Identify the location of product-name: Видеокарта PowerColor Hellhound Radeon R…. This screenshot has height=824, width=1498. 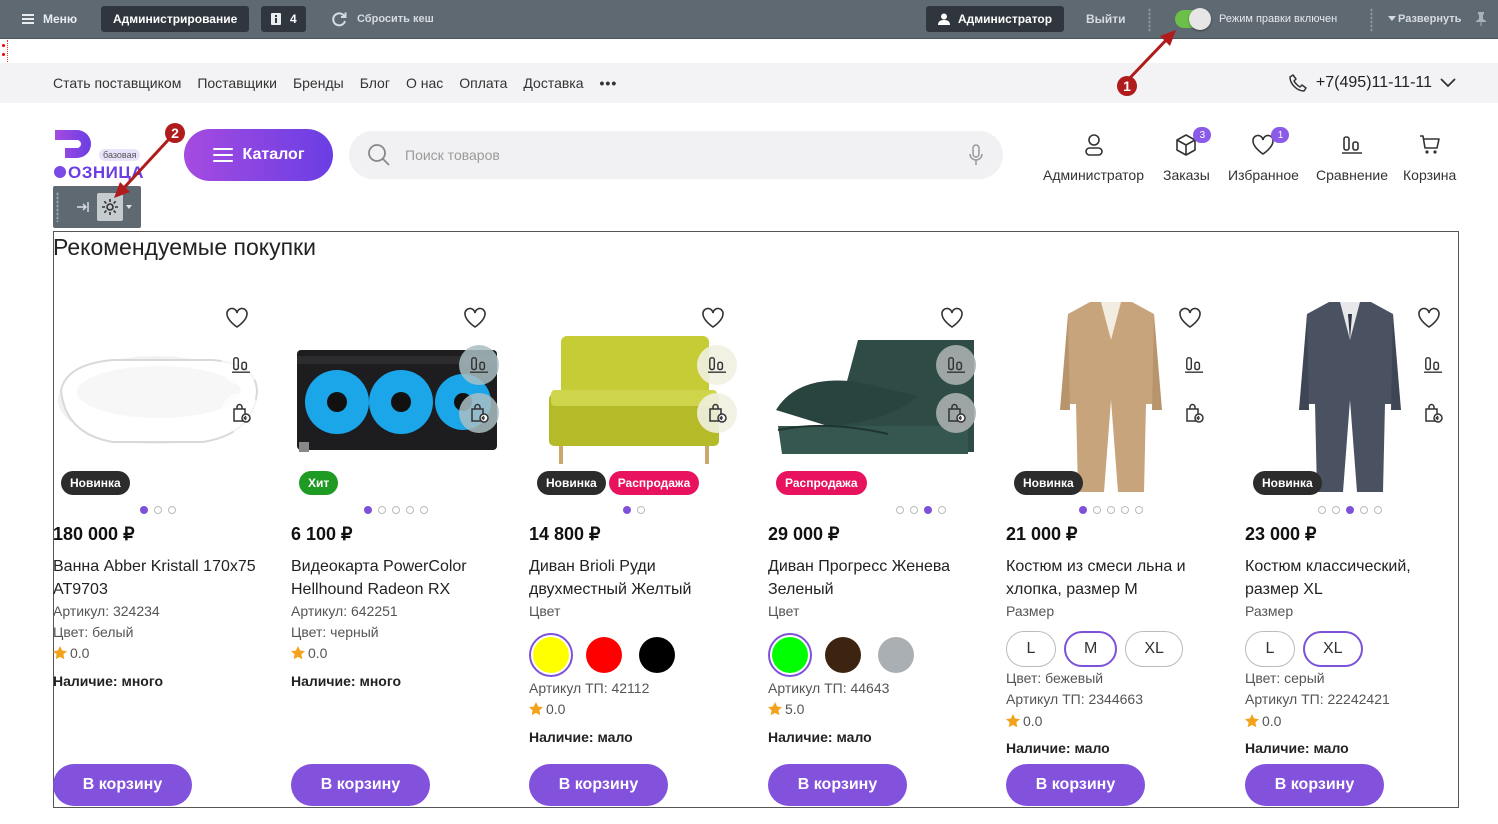
(396, 578).